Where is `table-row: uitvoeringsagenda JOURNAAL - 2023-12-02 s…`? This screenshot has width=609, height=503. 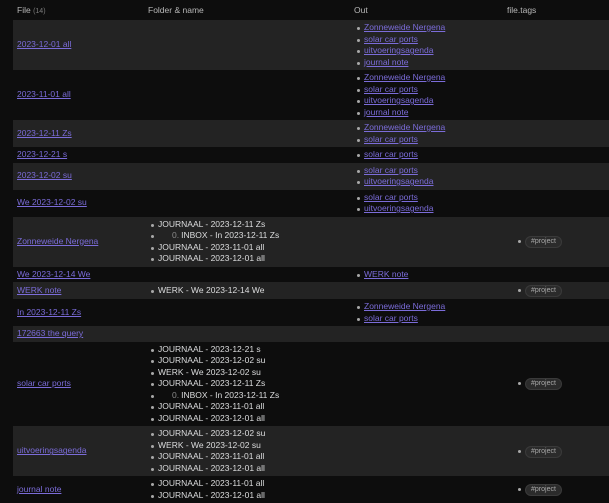 table-row: uitvoeringsagenda JOURNAAL - 2023-12-02 s… is located at coordinates (311, 451).